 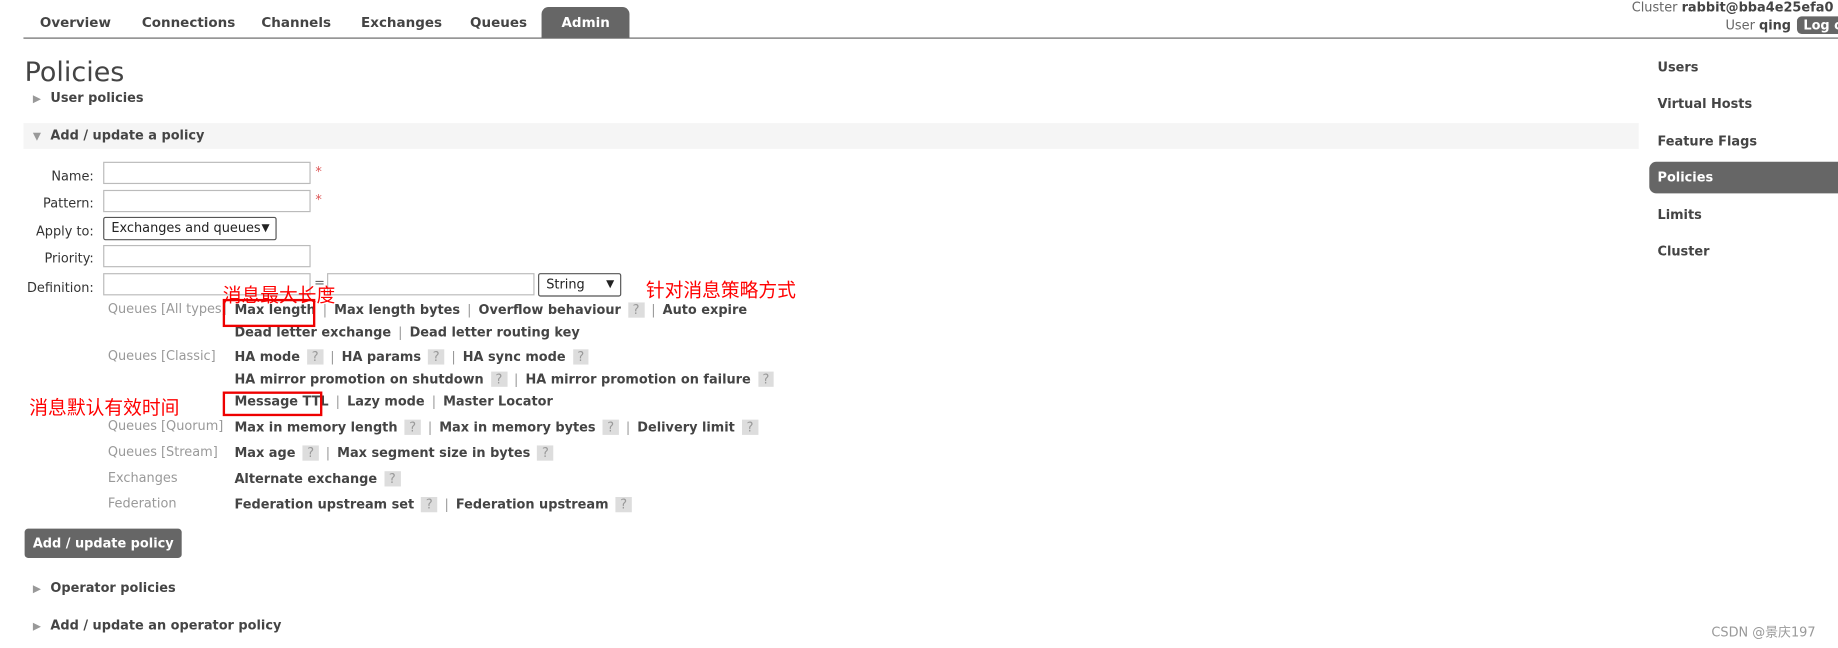 What do you see at coordinates (167, 309) in the screenshot?
I see `group-label-all: Queues [All types]` at bounding box center [167, 309].